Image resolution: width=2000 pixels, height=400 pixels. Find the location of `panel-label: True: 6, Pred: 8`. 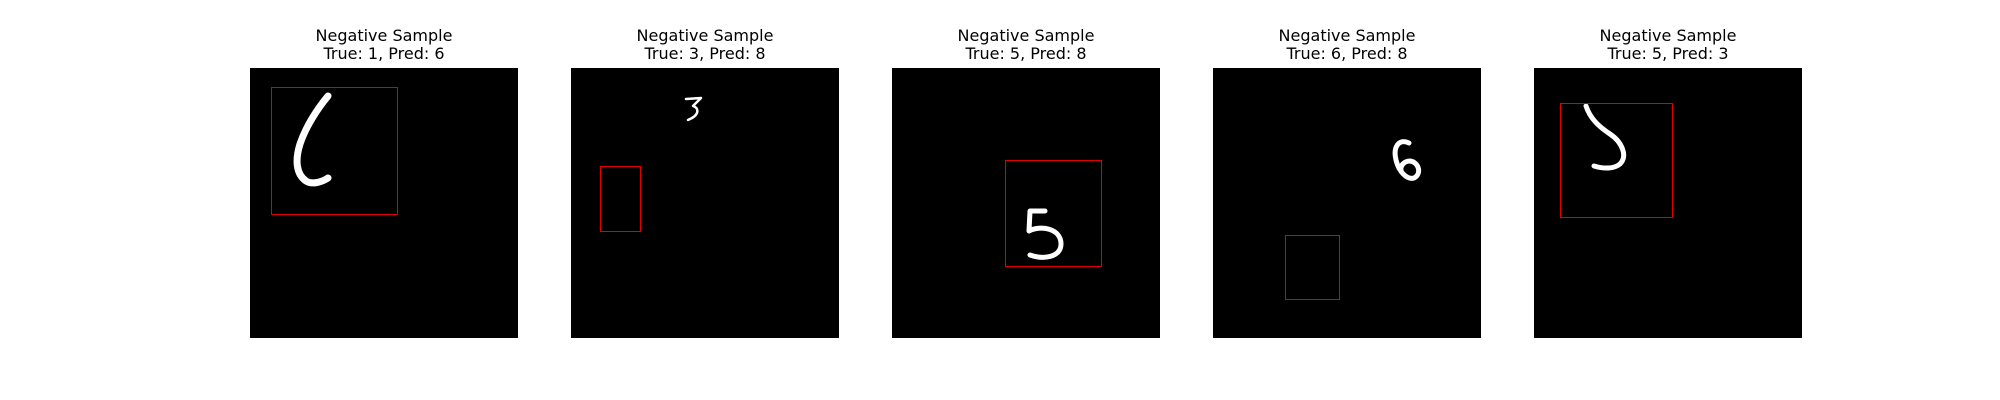

panel-label: True: 6, Pred: 8 is located at coordinates (1347, 53).